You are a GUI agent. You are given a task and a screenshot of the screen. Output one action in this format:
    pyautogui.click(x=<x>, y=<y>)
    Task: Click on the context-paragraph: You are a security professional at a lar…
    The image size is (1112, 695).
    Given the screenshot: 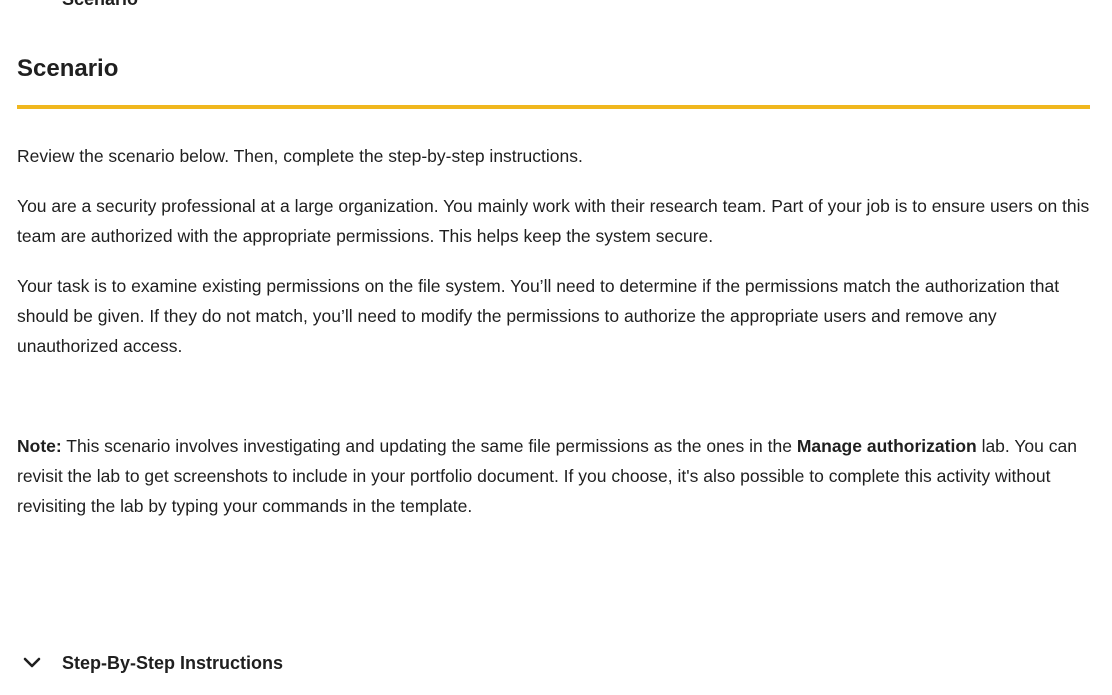 What is the action you would take?
    pyautogui.click(x=553, y=221)
    